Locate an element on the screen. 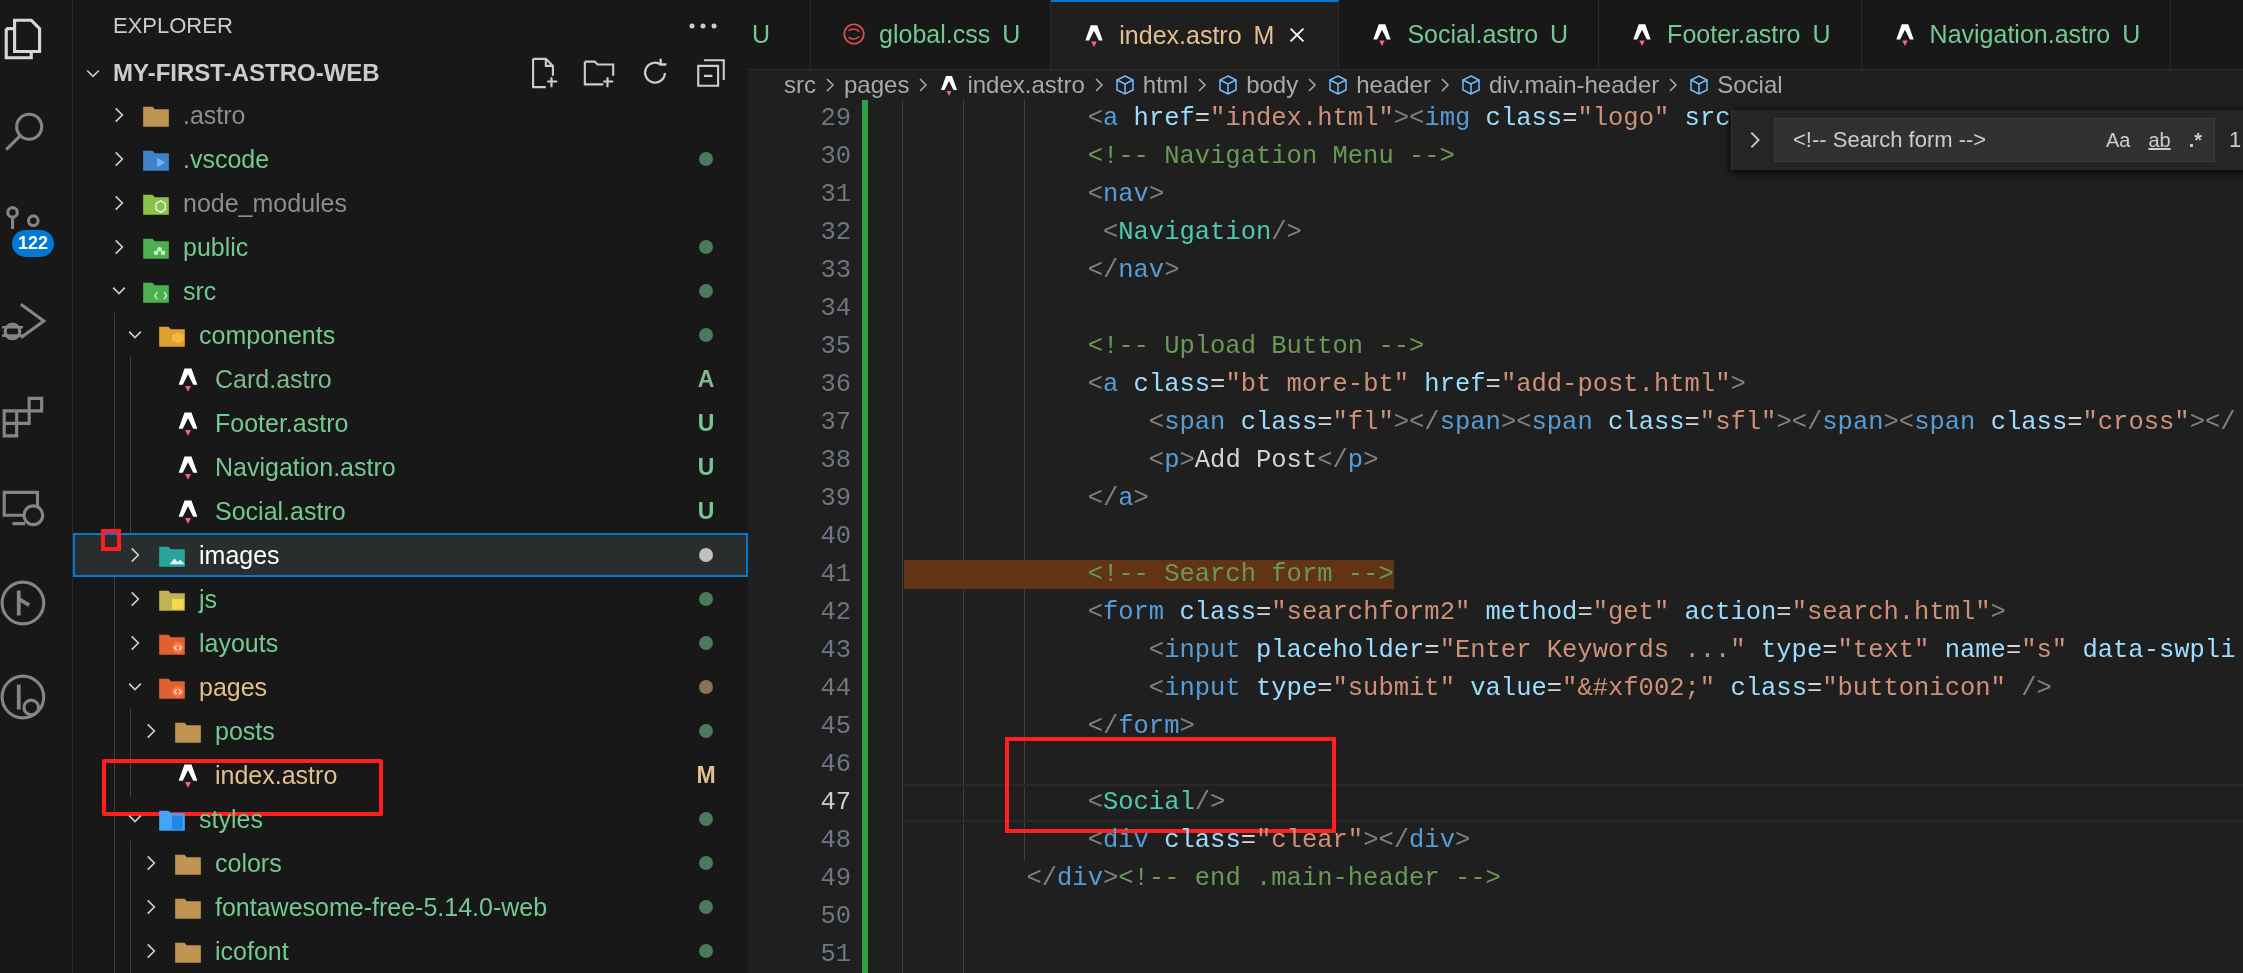 The height and width of the screenshot is (973, 2243). file-name: Social.astro is located at coordinates (281, 511).